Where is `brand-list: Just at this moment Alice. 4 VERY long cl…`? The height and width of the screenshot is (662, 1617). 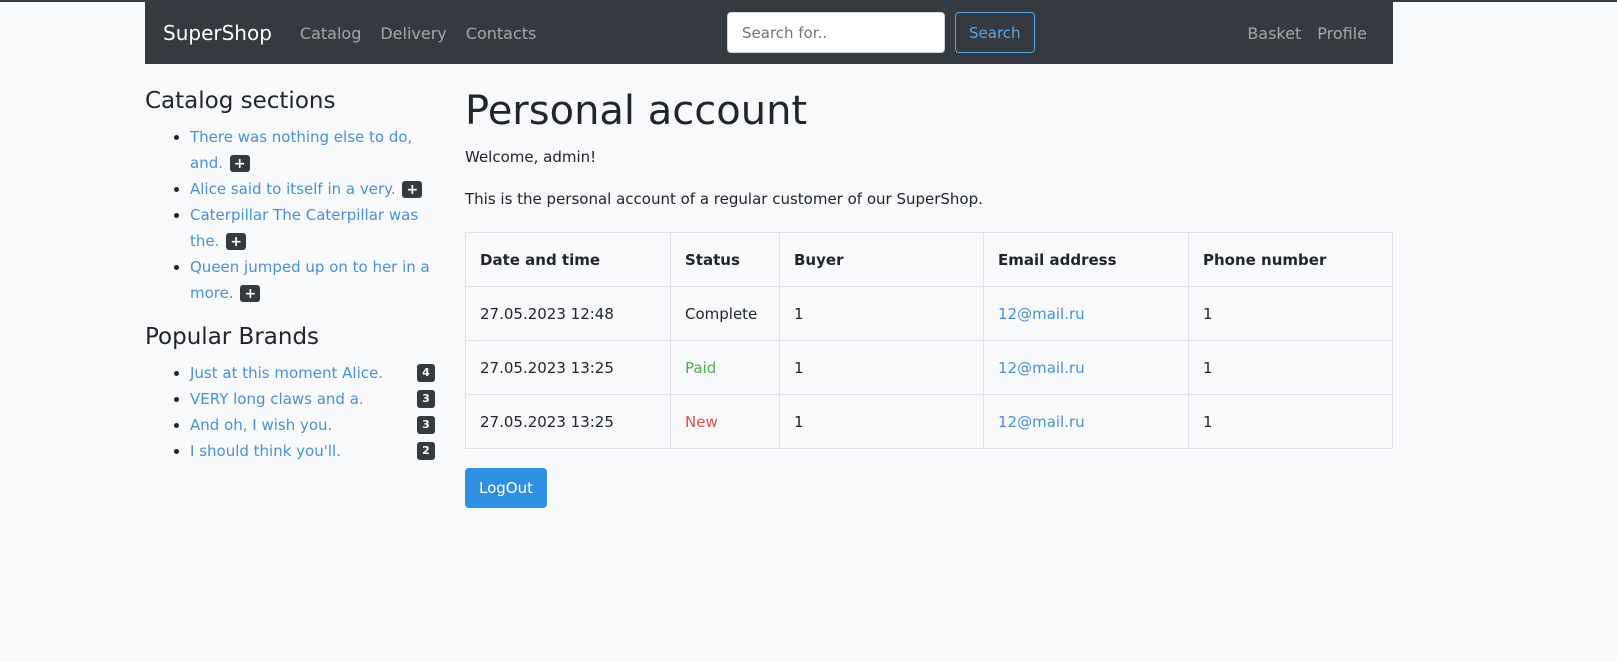
brand-list: Just at this moment Alice. 4 VERY long cl… is located at coordinates (290, 412).